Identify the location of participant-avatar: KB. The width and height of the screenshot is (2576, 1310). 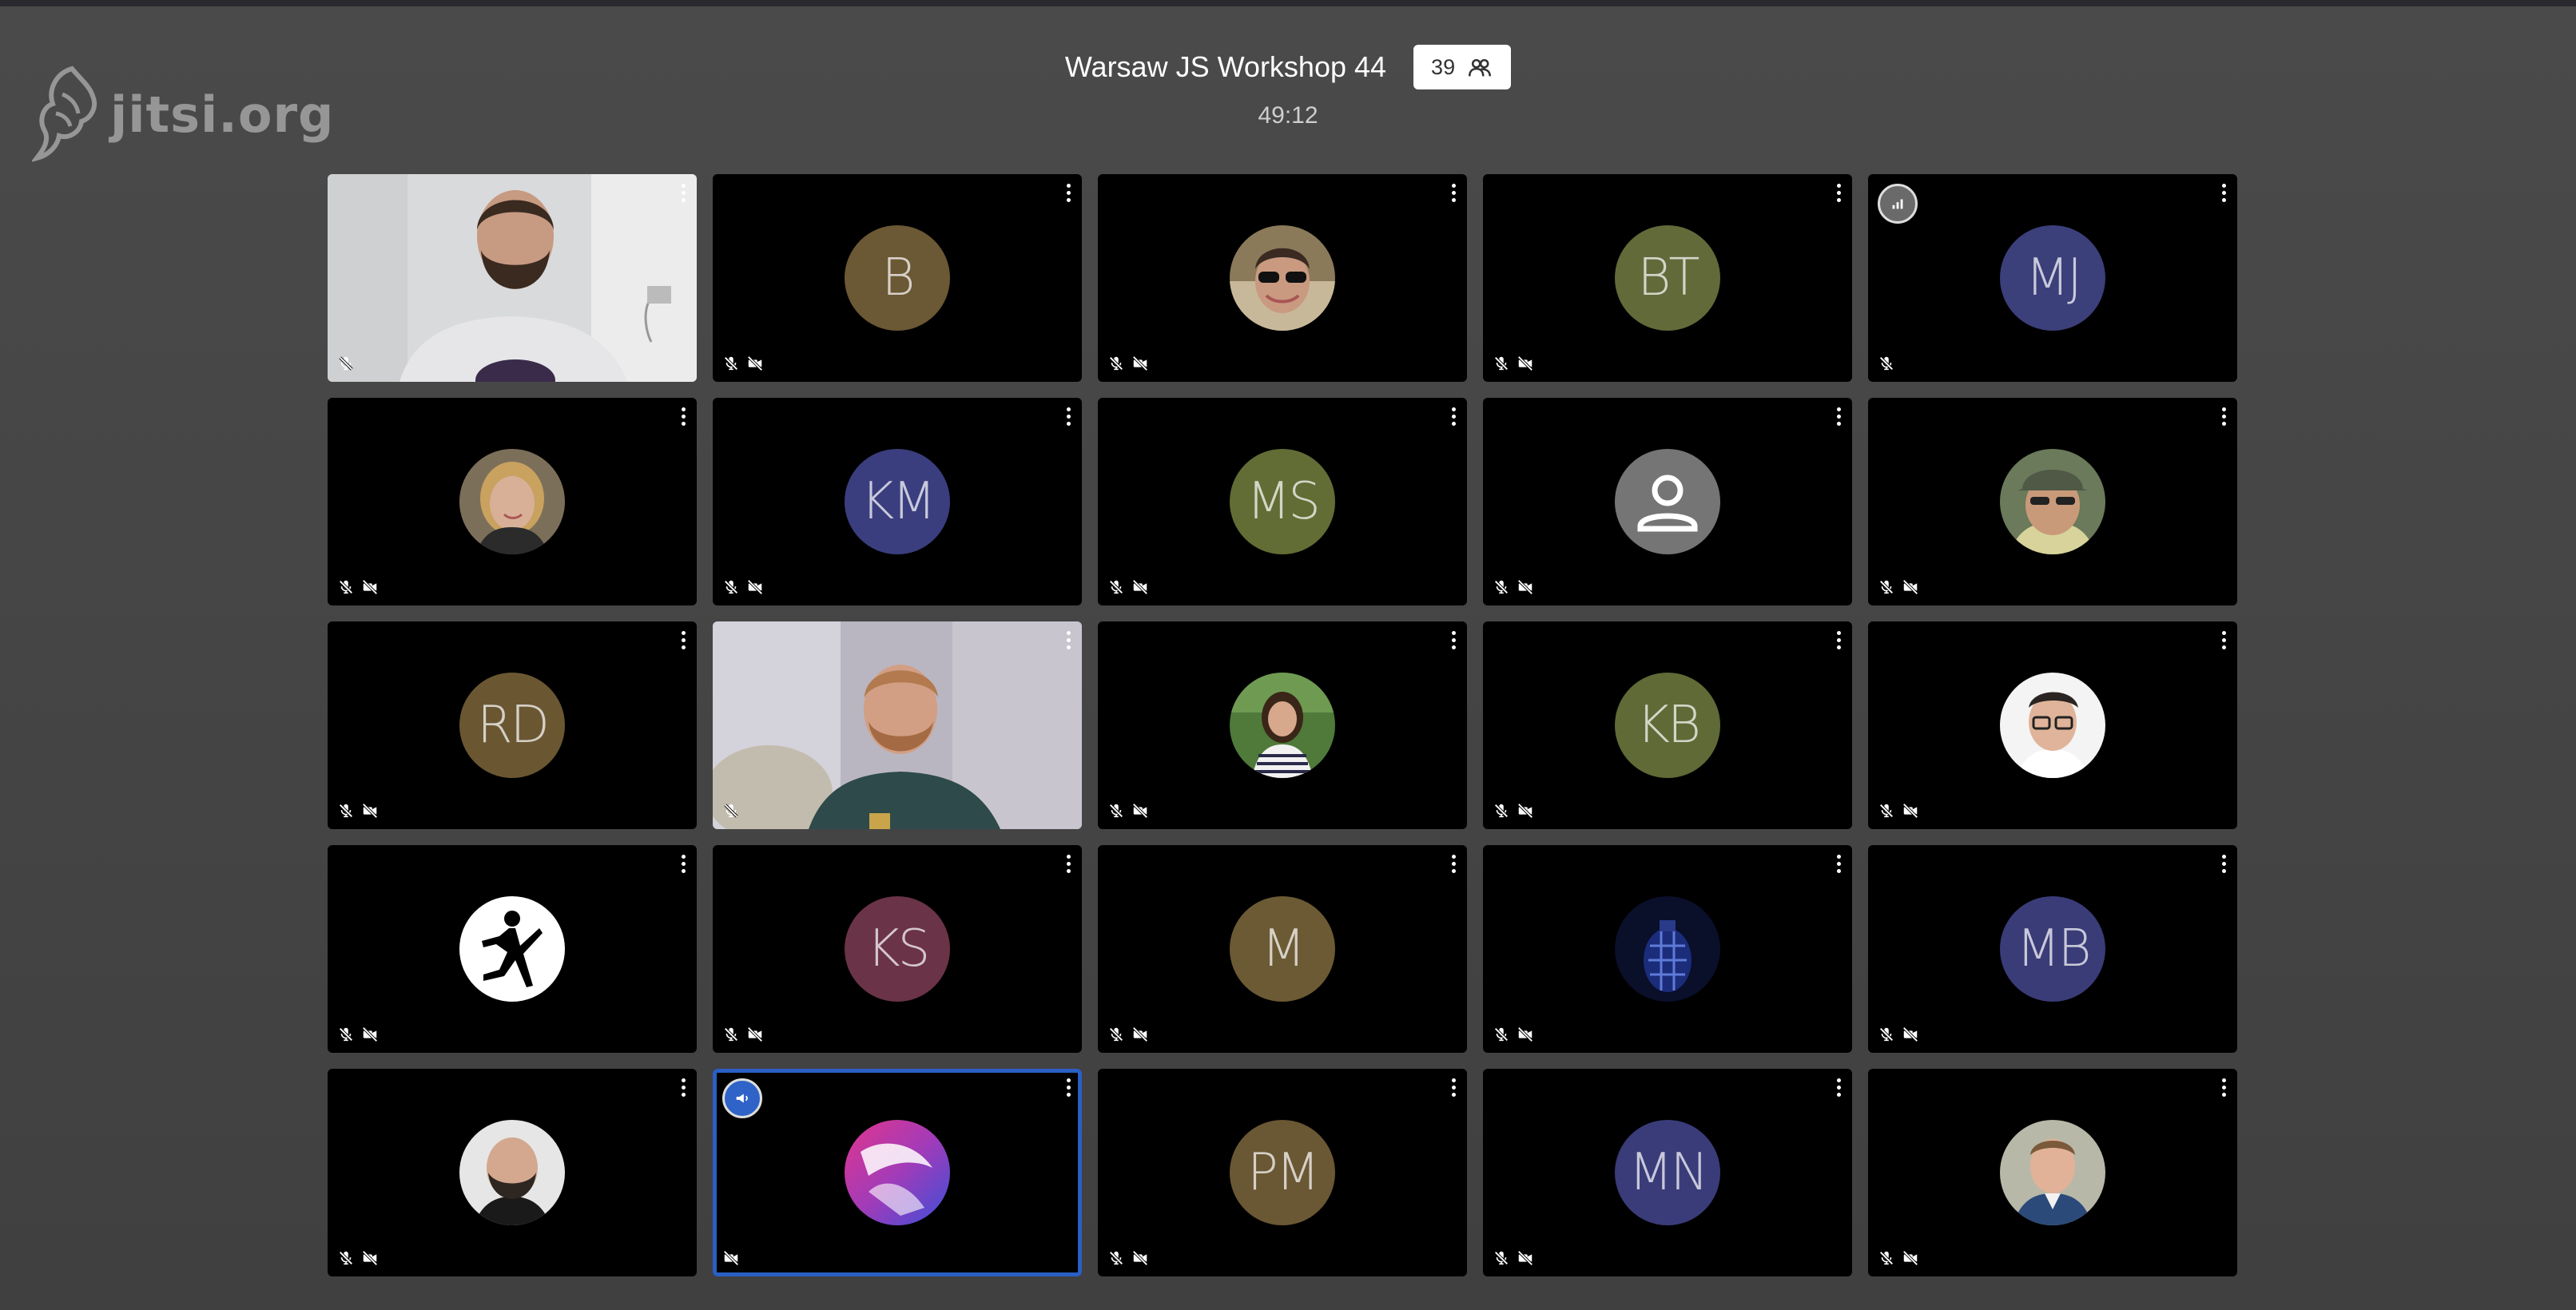
(1667, 726).